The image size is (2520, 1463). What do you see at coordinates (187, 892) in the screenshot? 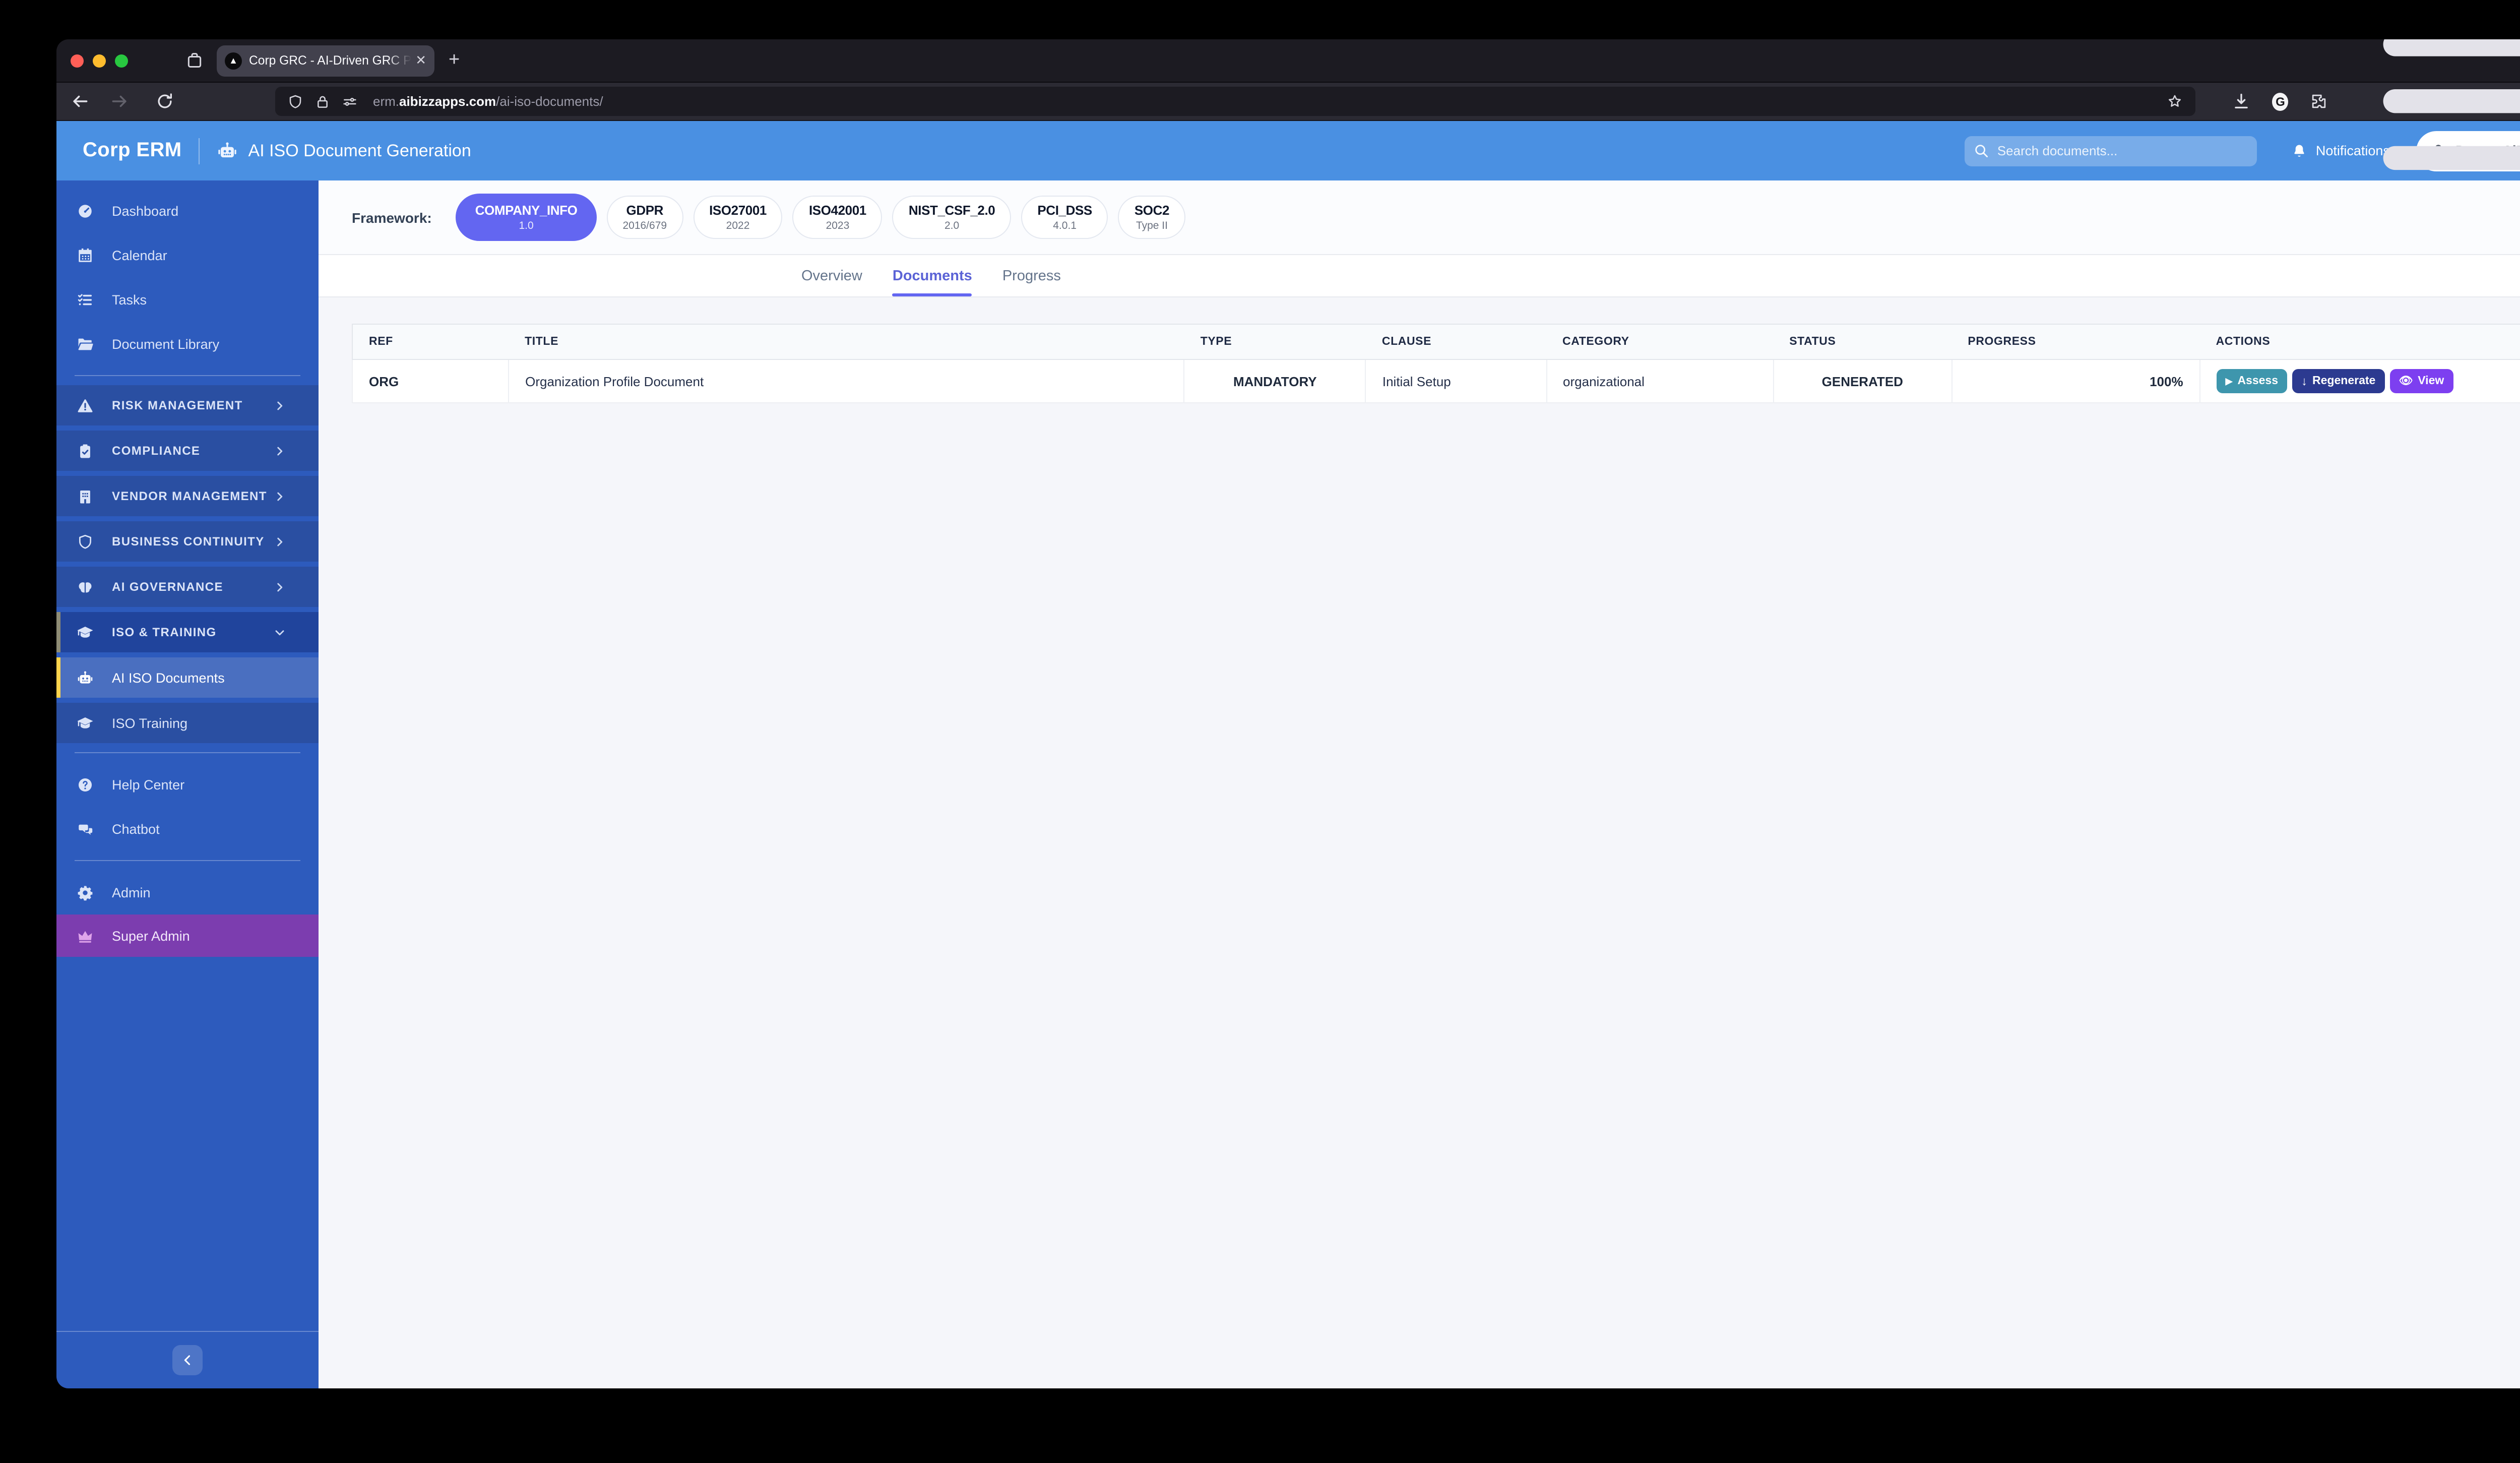
I see `sidebar-item-admin: Admin` at bounding box center [187, 892].